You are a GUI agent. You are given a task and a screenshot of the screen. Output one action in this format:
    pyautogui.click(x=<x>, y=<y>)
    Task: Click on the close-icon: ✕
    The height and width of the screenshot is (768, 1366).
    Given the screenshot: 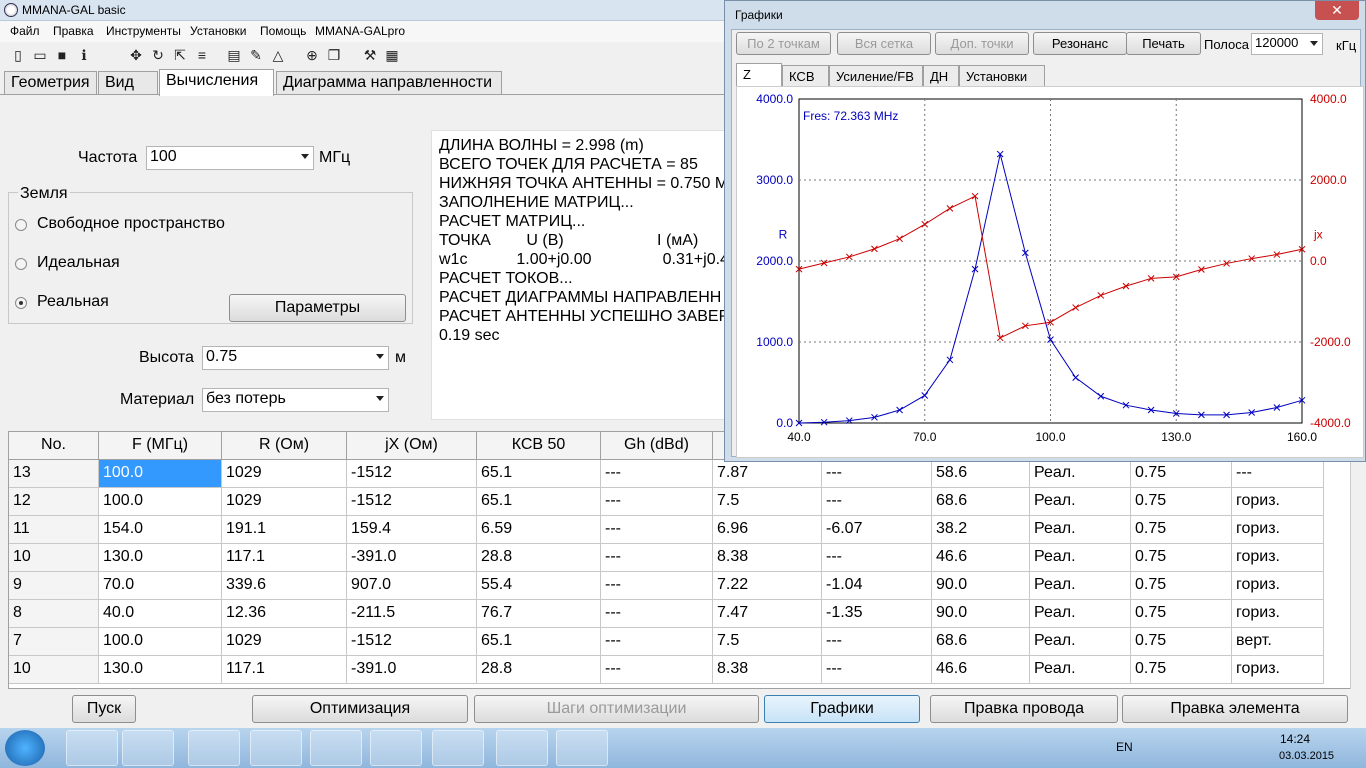 What is the action you would take?
    pyautogui.click(x=1337, y=10)
    